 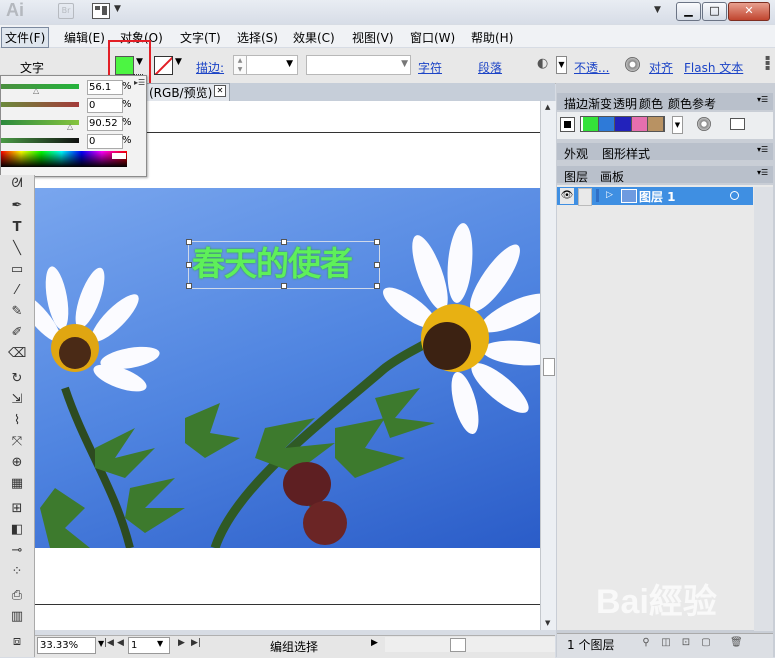 What do you see at coordinates (677, 125) in the screenshot?
I see `harmony-dropdown-icon: ▼` at bounding box center [677, 125].